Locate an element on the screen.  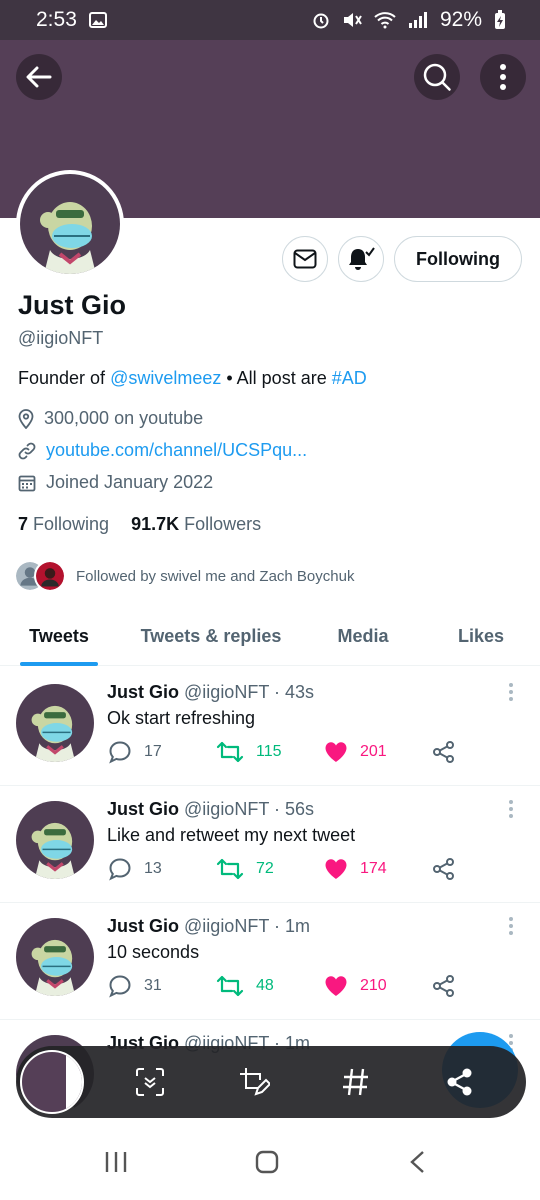
profile-avatar is located at coordinates (70, 224).